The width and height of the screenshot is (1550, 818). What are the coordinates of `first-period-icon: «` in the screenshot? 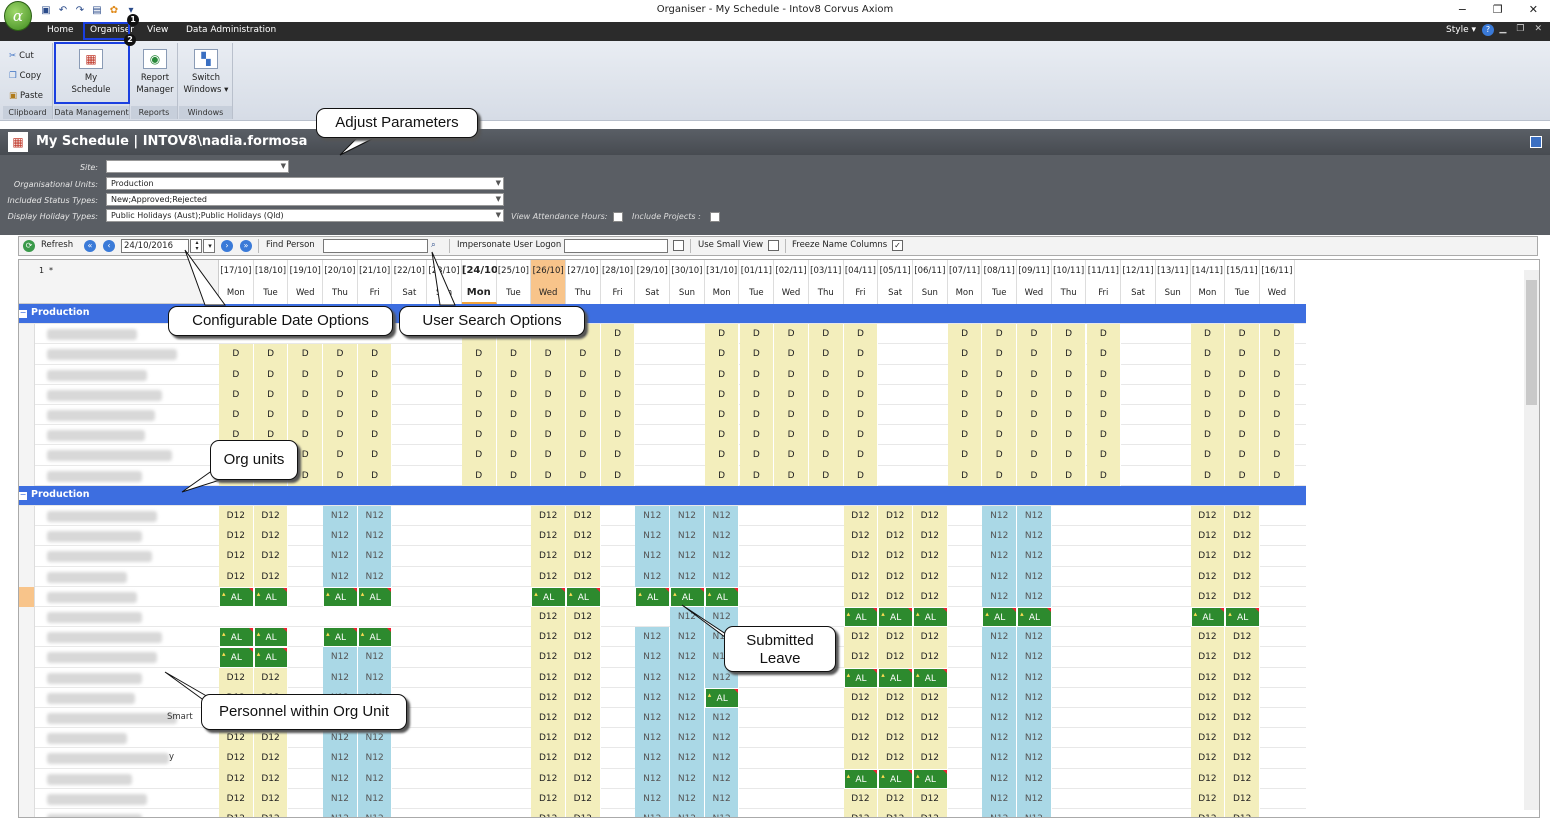 It's located at (90, 246).